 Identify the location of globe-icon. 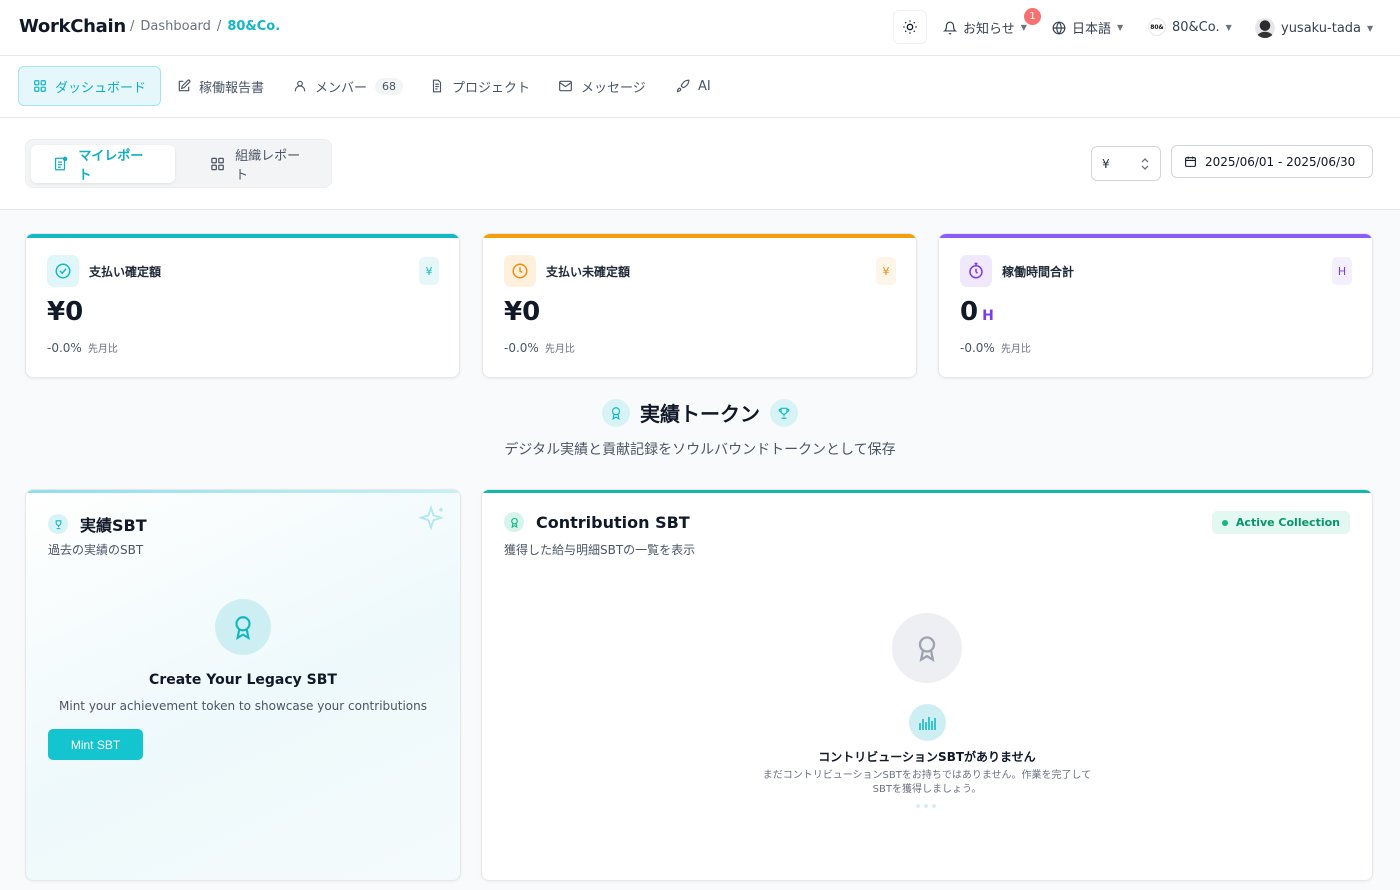
(1059, 27).